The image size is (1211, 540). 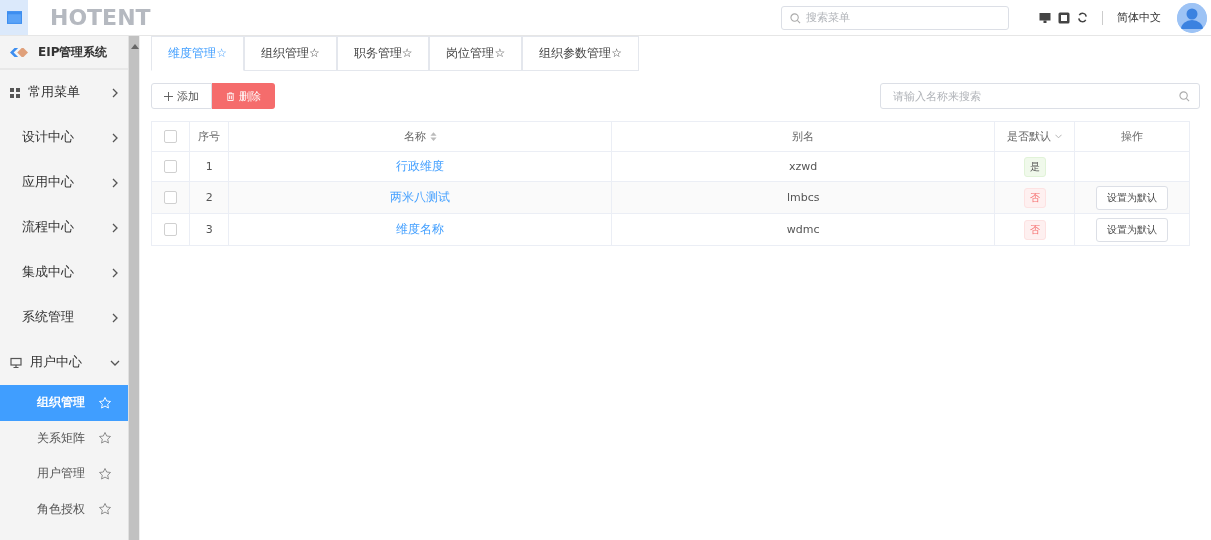 I want to click on table-cell: xzwd, so click(x=803, y=166).